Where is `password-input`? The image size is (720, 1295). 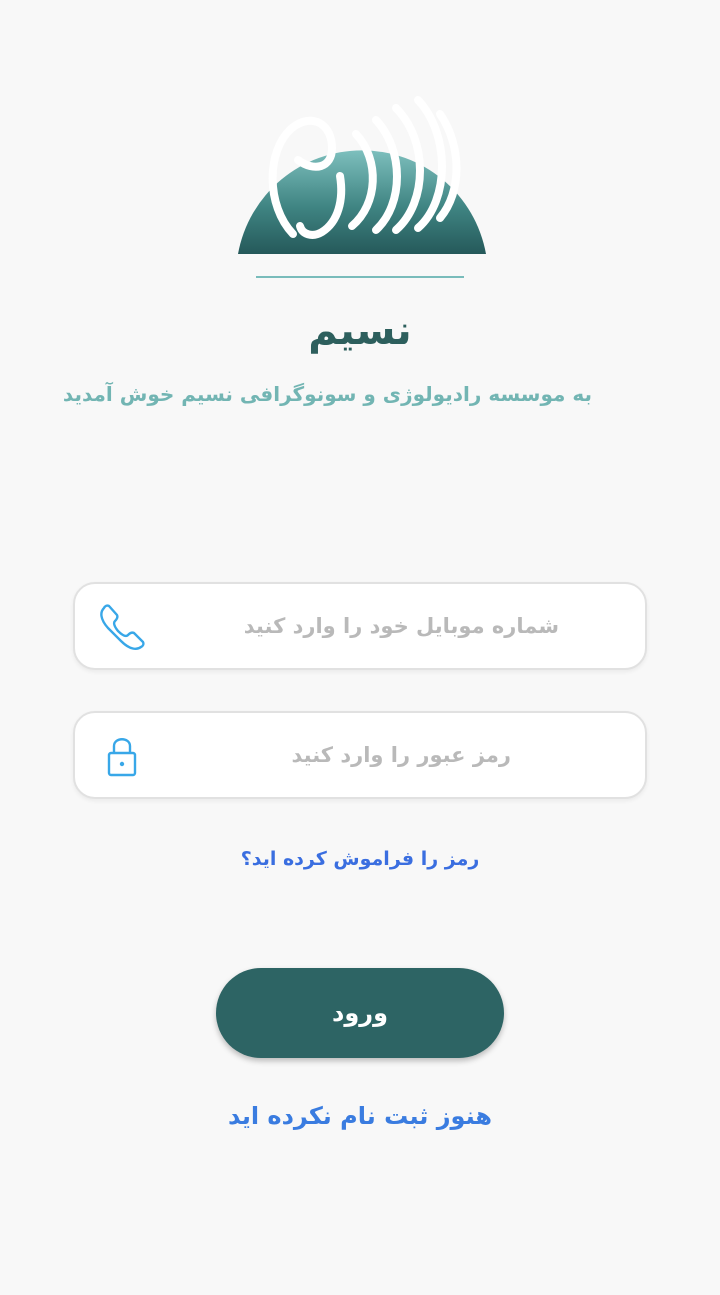 password-input is located at coordinates (338, 755).